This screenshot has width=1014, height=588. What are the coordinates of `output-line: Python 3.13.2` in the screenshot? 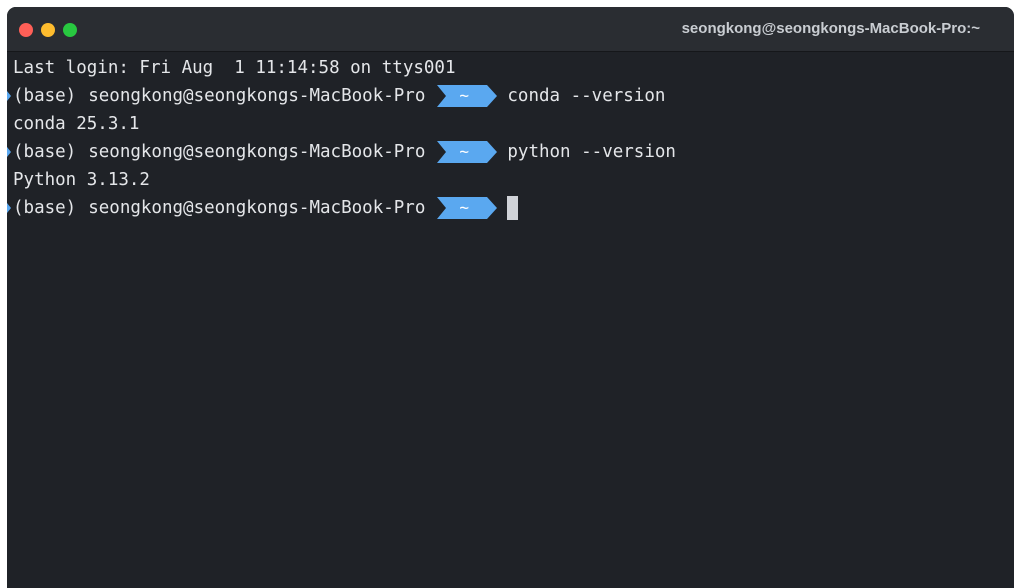 It's located at (513, 180).